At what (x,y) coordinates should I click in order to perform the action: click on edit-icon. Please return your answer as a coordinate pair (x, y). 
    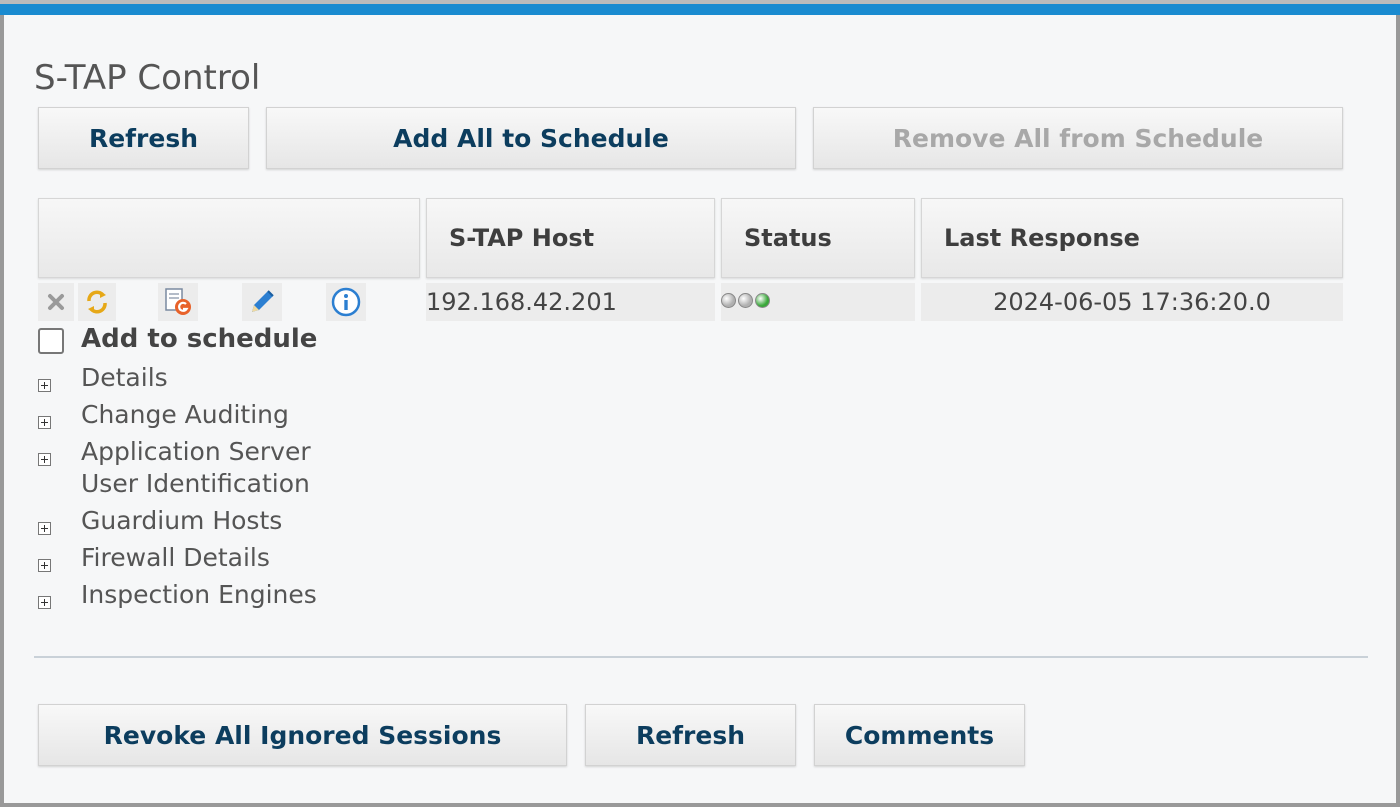
    Looking at the image, I should click on (262, 302).